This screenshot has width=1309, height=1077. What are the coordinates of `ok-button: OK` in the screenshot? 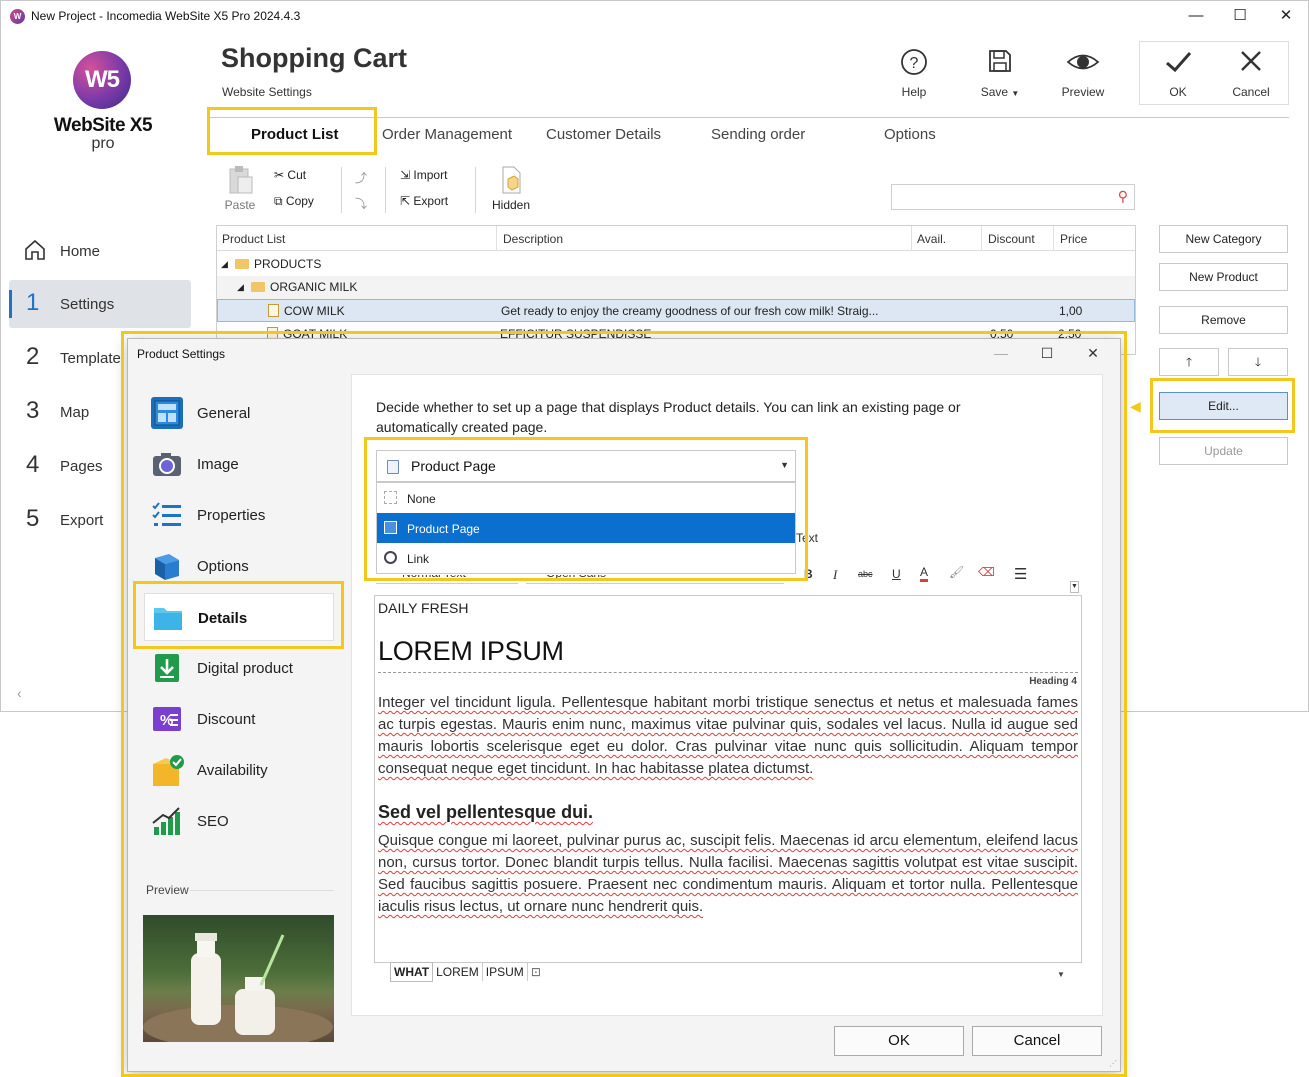 It's located at (1178, 73).